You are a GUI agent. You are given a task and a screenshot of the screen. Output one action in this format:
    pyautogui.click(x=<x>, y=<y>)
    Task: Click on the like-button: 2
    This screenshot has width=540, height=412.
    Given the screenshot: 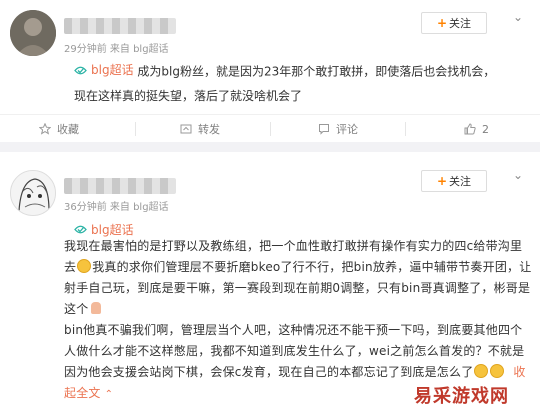 What is the action you would take?
    pyautogui.click(x=476, y=129)
    